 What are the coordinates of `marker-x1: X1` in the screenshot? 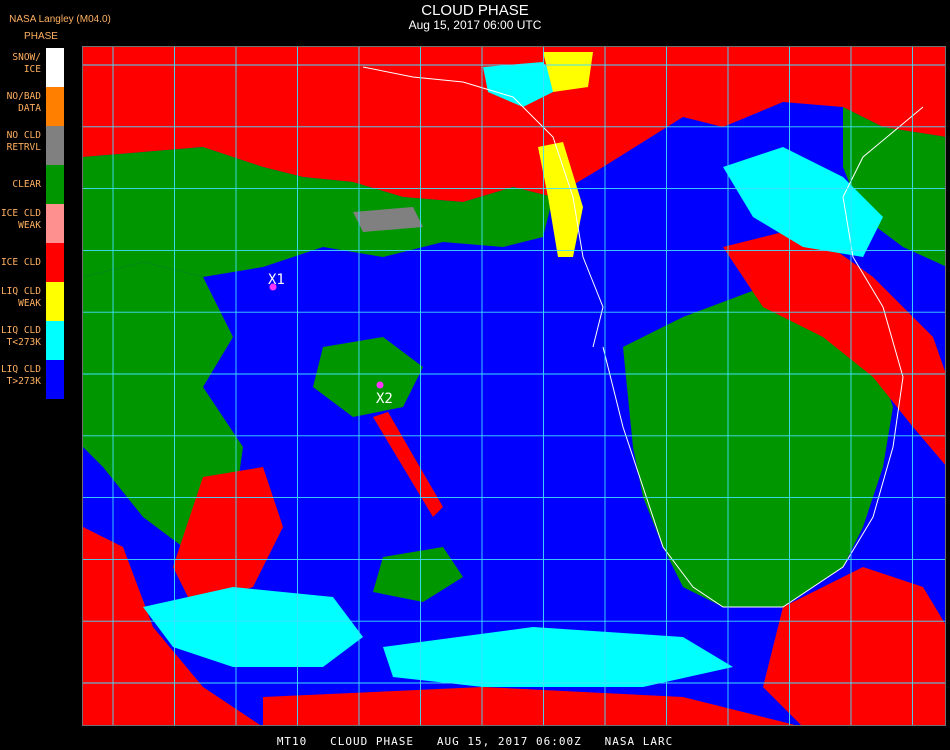 It's located at (276, 281).